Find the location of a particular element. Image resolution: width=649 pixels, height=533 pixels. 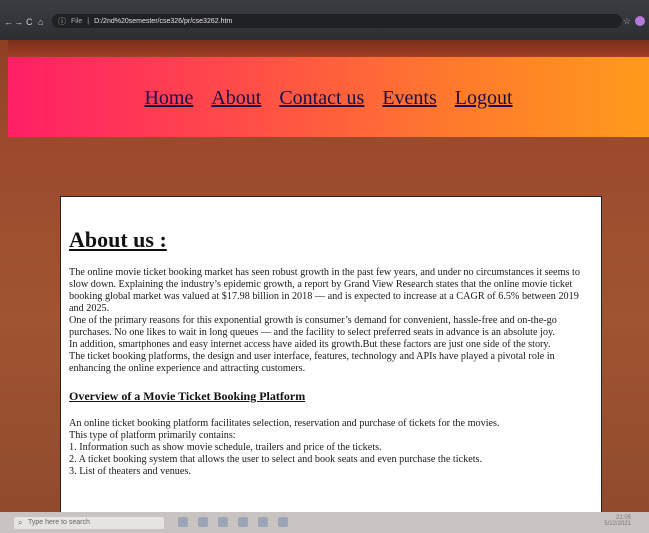

overview-item-3: 3. List of theaters and venues. is located at coordinates (130, 471).